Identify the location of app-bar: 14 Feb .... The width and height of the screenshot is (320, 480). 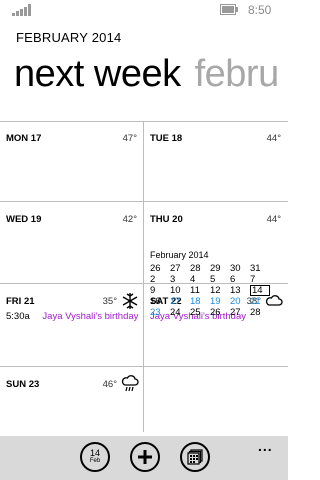
(144, 458).